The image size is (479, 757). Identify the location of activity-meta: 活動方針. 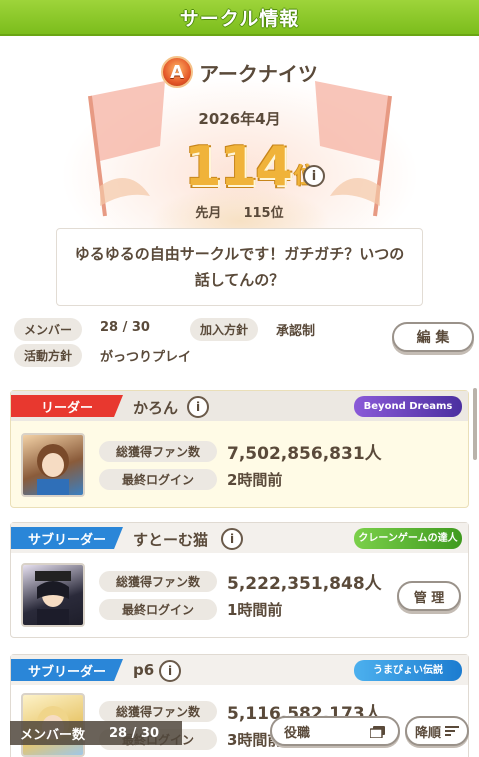
(48, 355).